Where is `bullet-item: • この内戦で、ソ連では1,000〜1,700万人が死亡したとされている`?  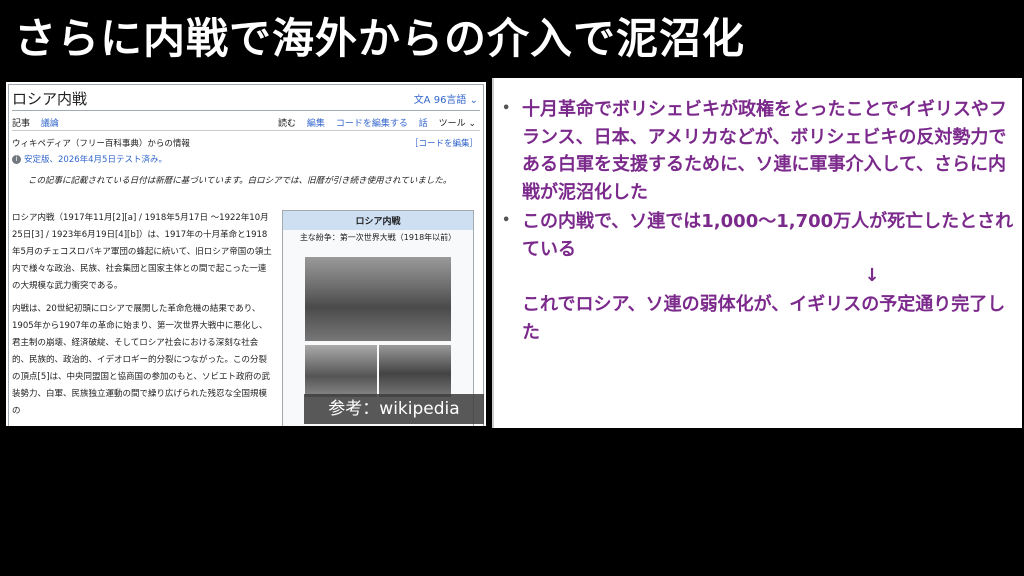
bullet-item: • この内戦で、ソ連では1,000〜1,700万人が死亡したとされている is located at coordinates (758, 235).